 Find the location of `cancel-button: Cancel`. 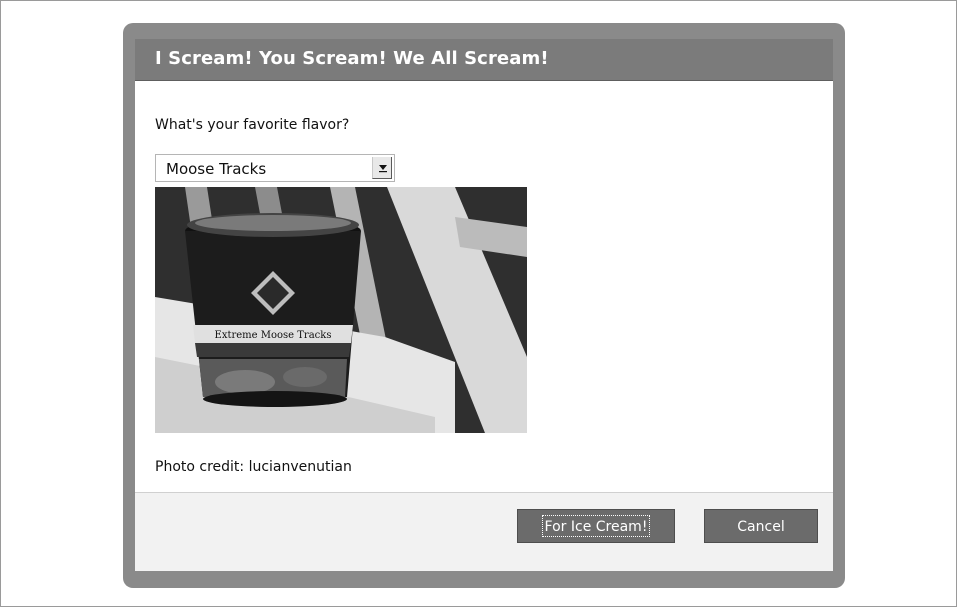

cancel-button: Cancel is located at coordinates (761, 526).